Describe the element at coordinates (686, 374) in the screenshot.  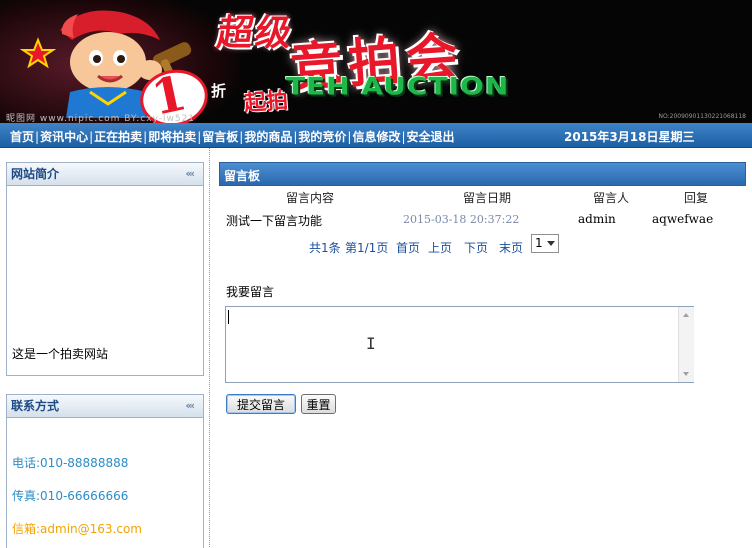
I see `scroll-down-icon` at that location.